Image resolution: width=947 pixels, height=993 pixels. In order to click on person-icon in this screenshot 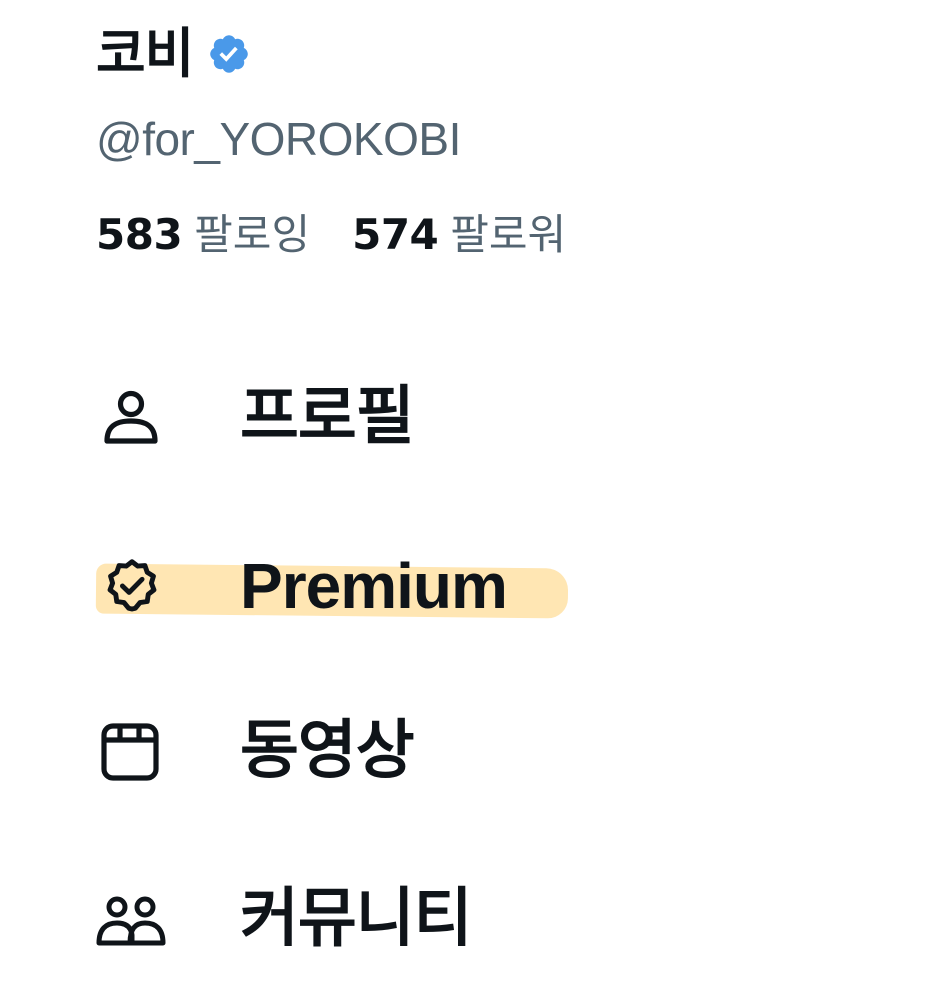, I will do `click(132, 417)`.